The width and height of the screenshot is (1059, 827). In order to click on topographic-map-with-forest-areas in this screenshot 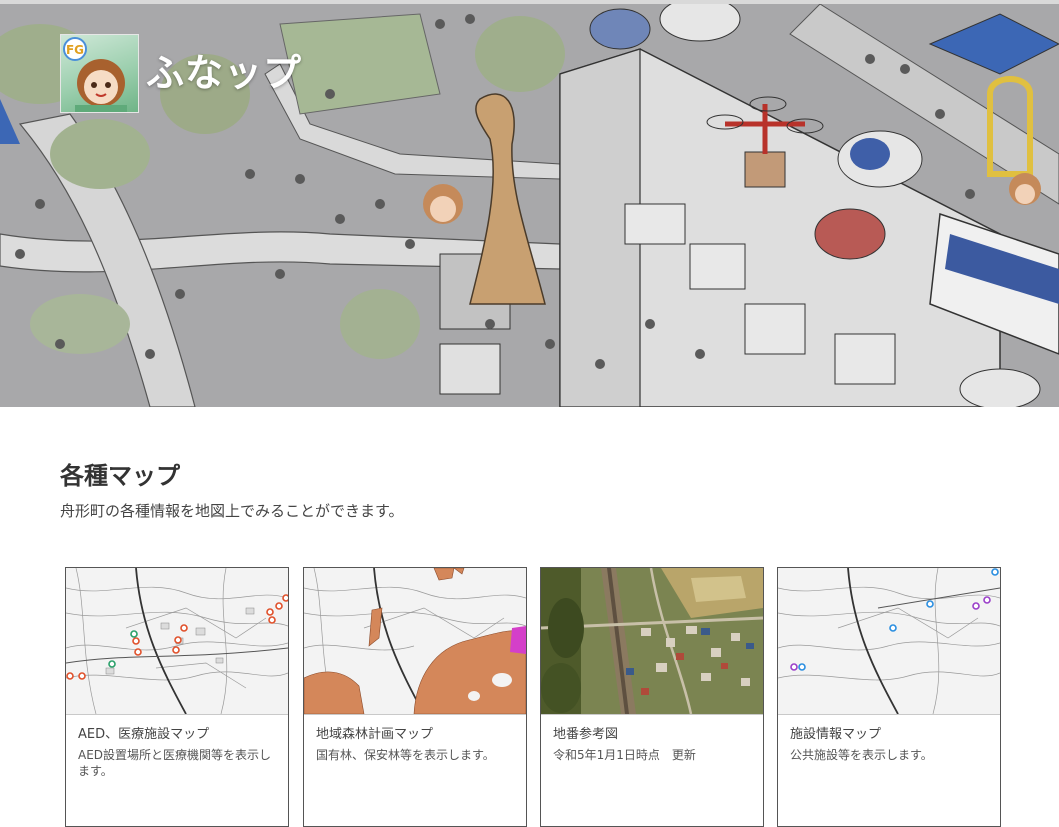, I will do `click(415, 641)`.